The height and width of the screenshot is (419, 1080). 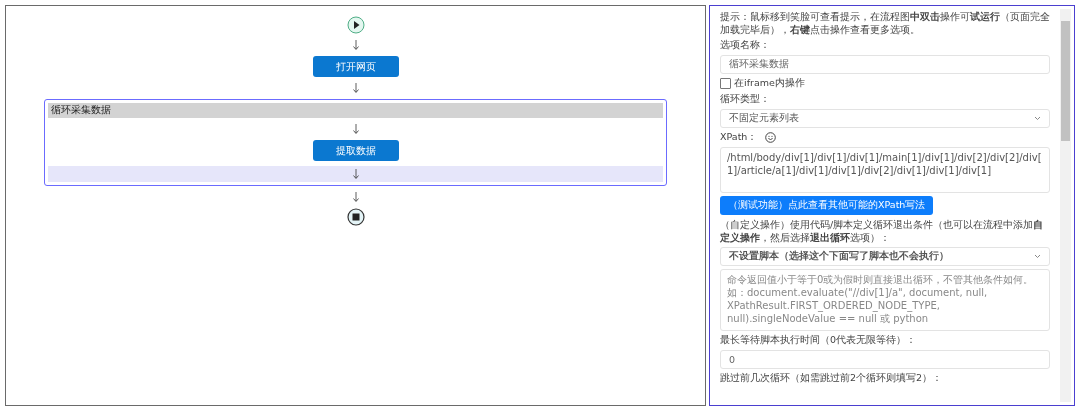 What do you see at coordinates (885, 359) in the screenshot?
I see `input-field: 0` at bounding box center [885, 359].